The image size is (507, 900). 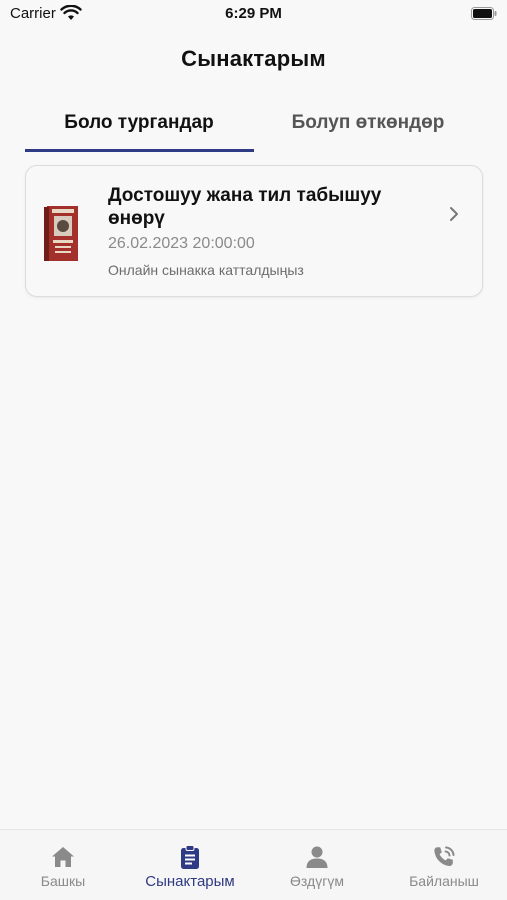 I want to click on nav-profile-label: Өздүгүм, so click(x=317, y=881).